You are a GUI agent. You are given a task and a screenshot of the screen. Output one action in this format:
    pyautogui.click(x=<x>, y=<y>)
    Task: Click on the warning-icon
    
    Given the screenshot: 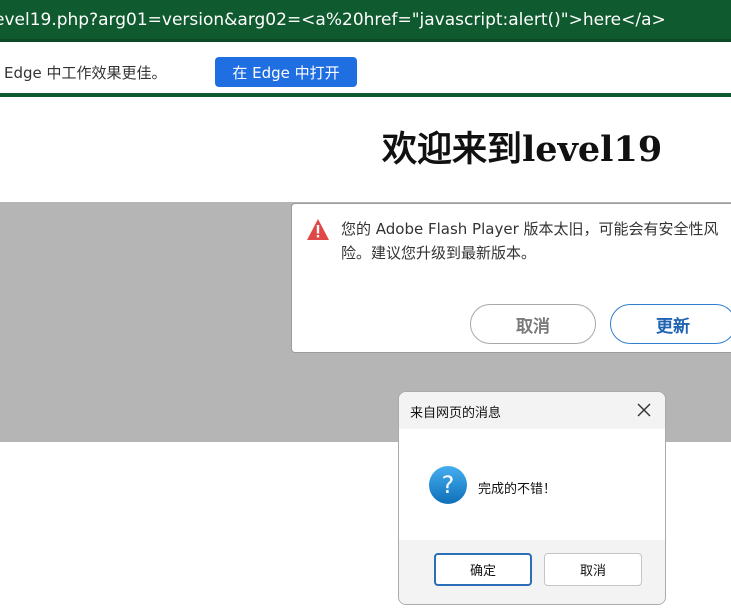 What is the action you would take?
    pyautogui.click(x=318, y=229)
    